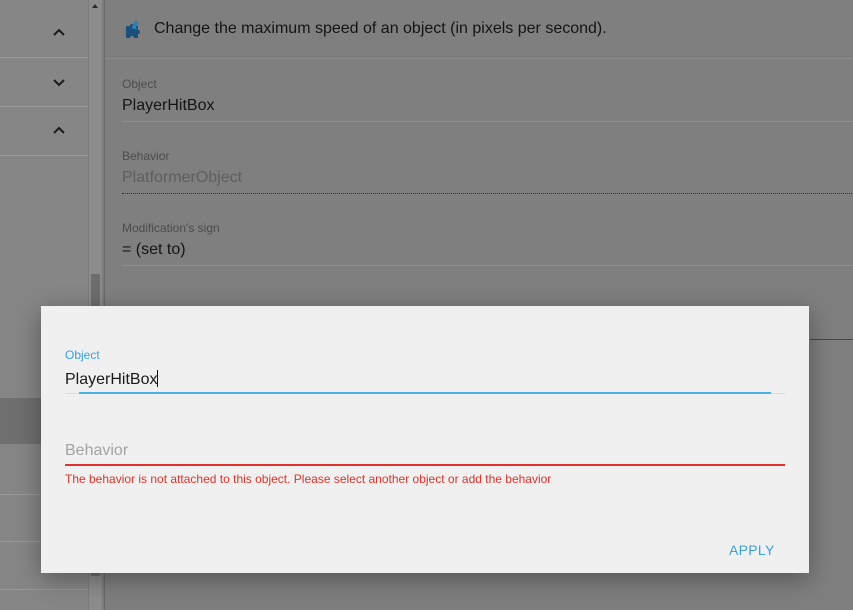 The height and width of the screenshot is (610, 853). What do you see at coordinates (111, 379) in the screenshot?
I see `object-input-value: PlayerHitBox` at bounding box center [111, 379].